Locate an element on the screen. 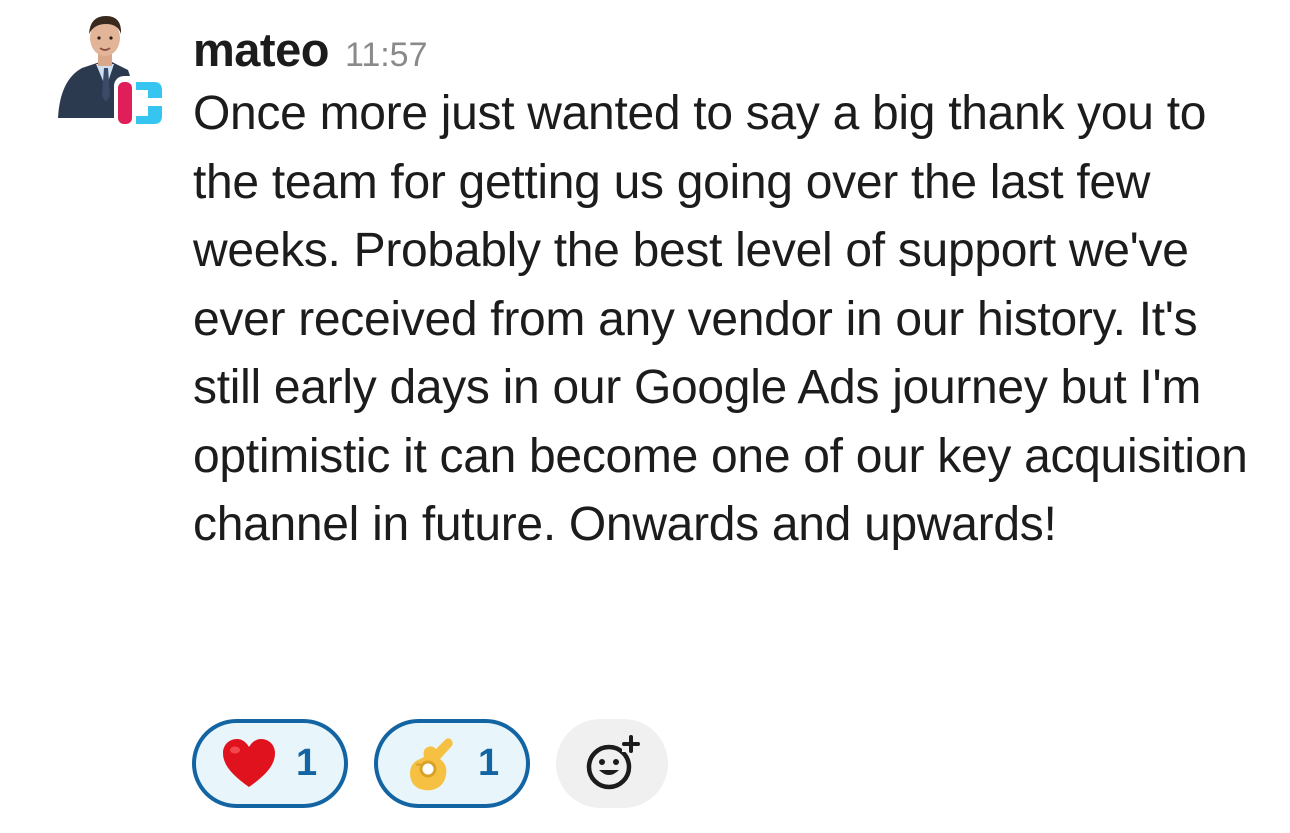  add-reaction-button is located at coordinates (612, 763).